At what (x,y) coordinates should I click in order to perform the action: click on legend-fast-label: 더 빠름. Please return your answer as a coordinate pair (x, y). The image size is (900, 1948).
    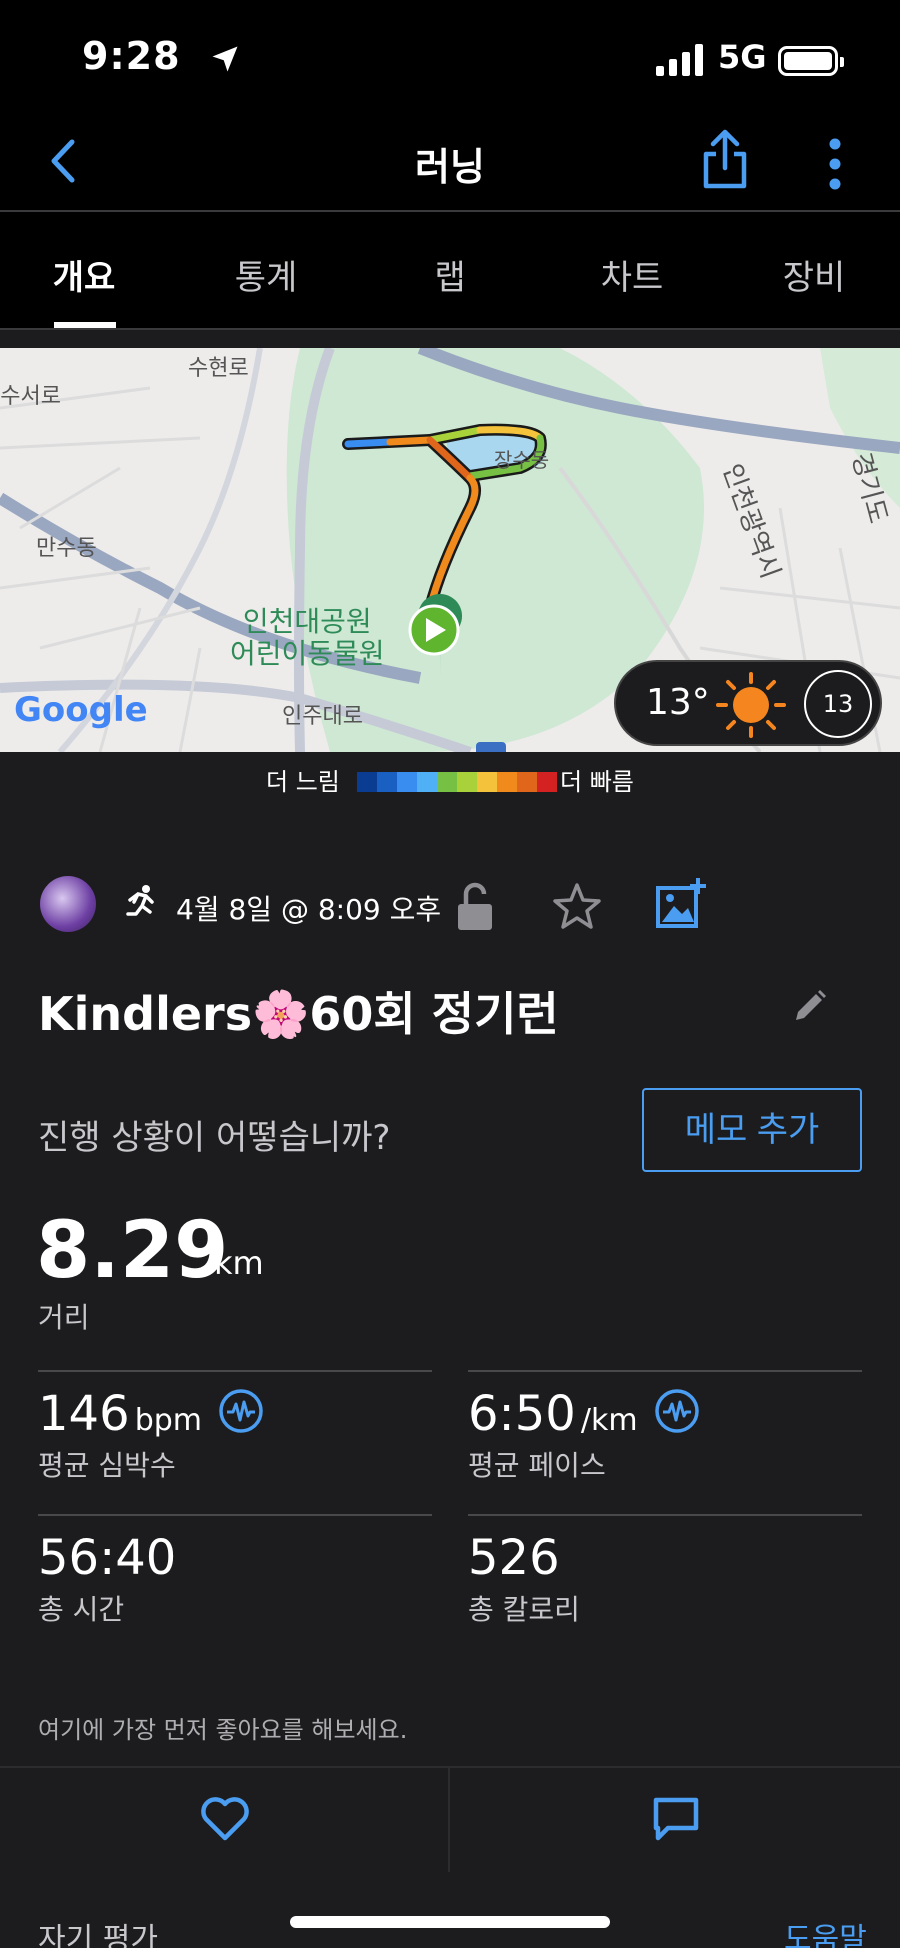
    Looking at the image, I should click on (597, 782).